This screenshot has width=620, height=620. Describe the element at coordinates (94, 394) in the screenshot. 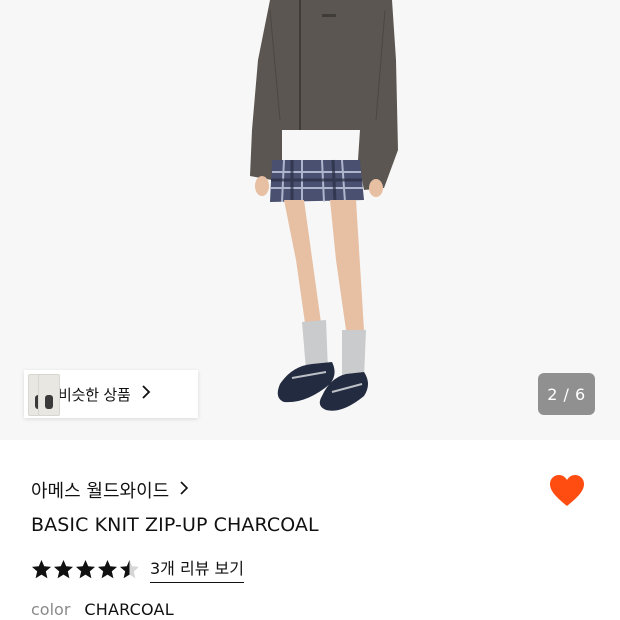

I see `similar-products-label: 비슷한 상품` at that location.